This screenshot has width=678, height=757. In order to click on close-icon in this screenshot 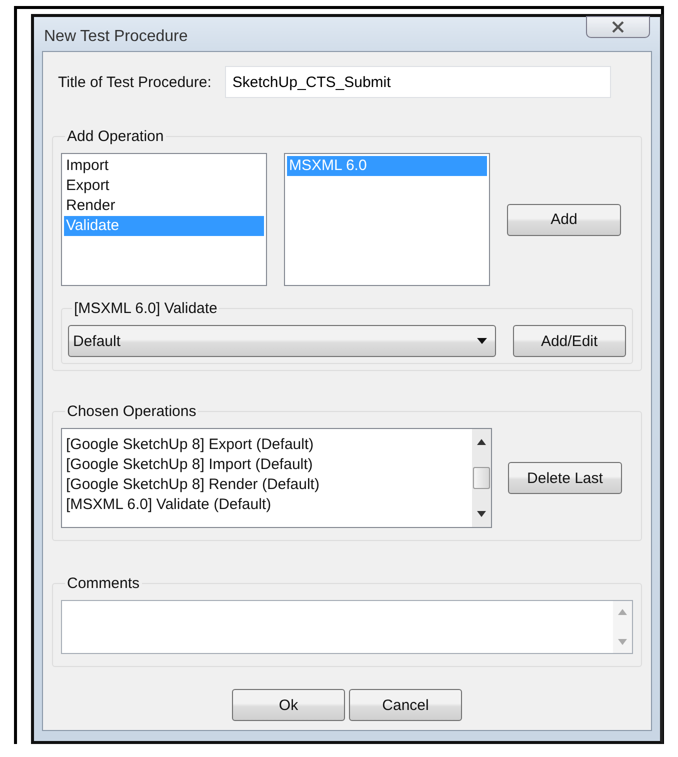, I will do `click(618, 27)`.